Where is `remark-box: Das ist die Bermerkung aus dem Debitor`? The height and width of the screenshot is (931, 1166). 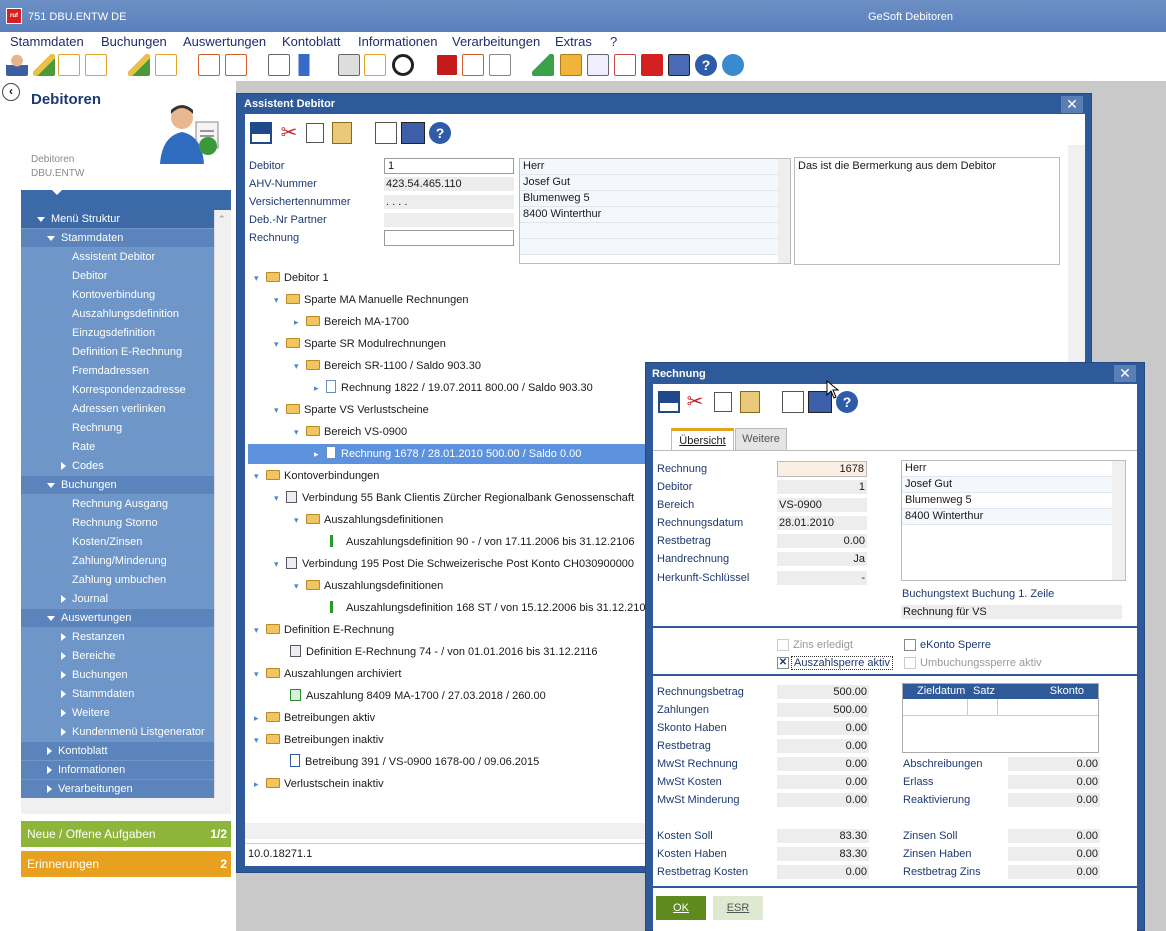
remark-box: Das ist die Bermerkung aus dem Debitor is located at coordinates (927, 211).